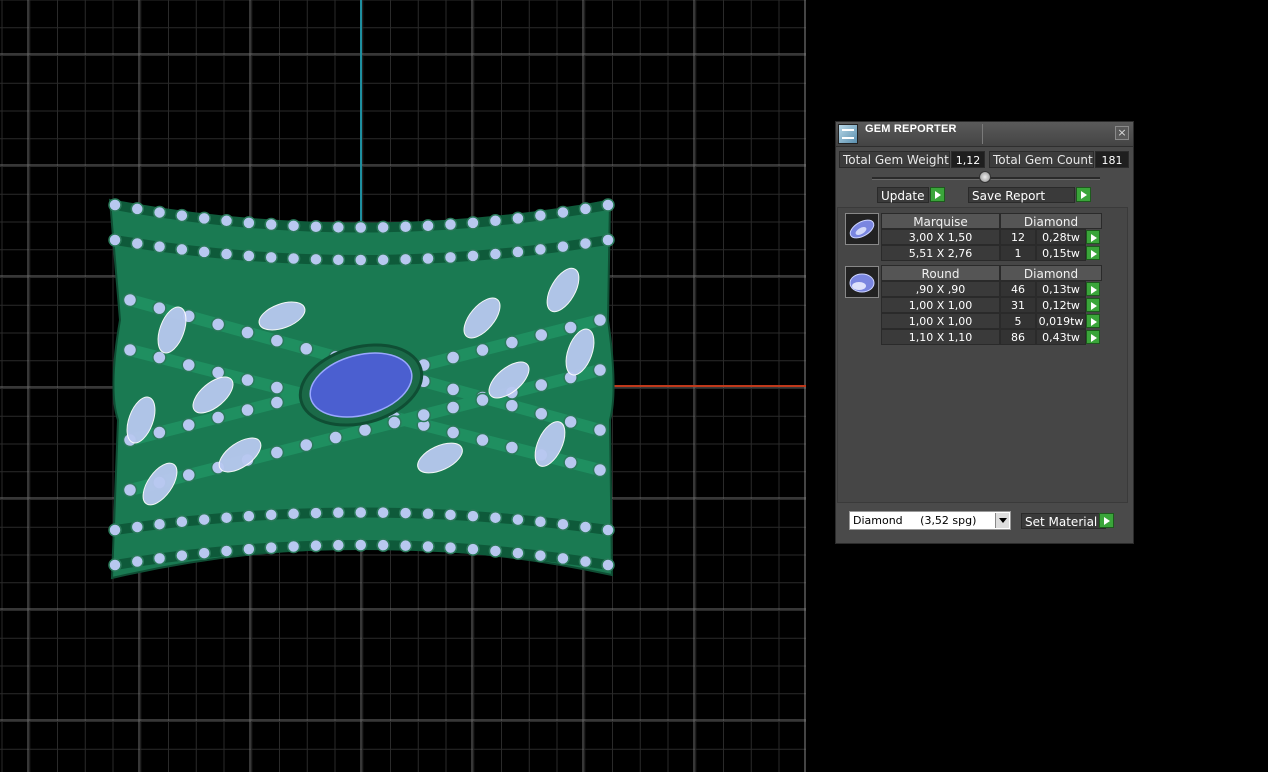  Describe the element at coordinates (1018, 305) in the screenshot. I see `gem-count-cell: 31` at that location.